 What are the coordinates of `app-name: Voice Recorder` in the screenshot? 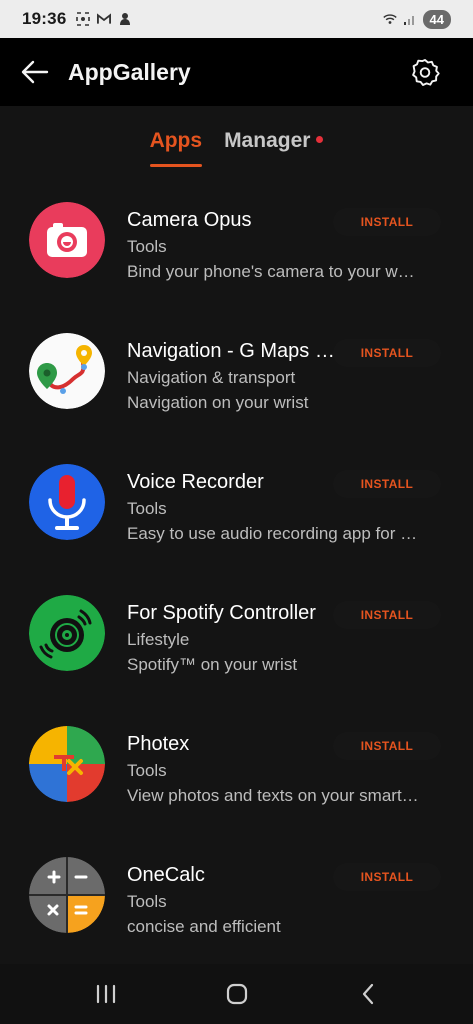 It's located at (195, 482).